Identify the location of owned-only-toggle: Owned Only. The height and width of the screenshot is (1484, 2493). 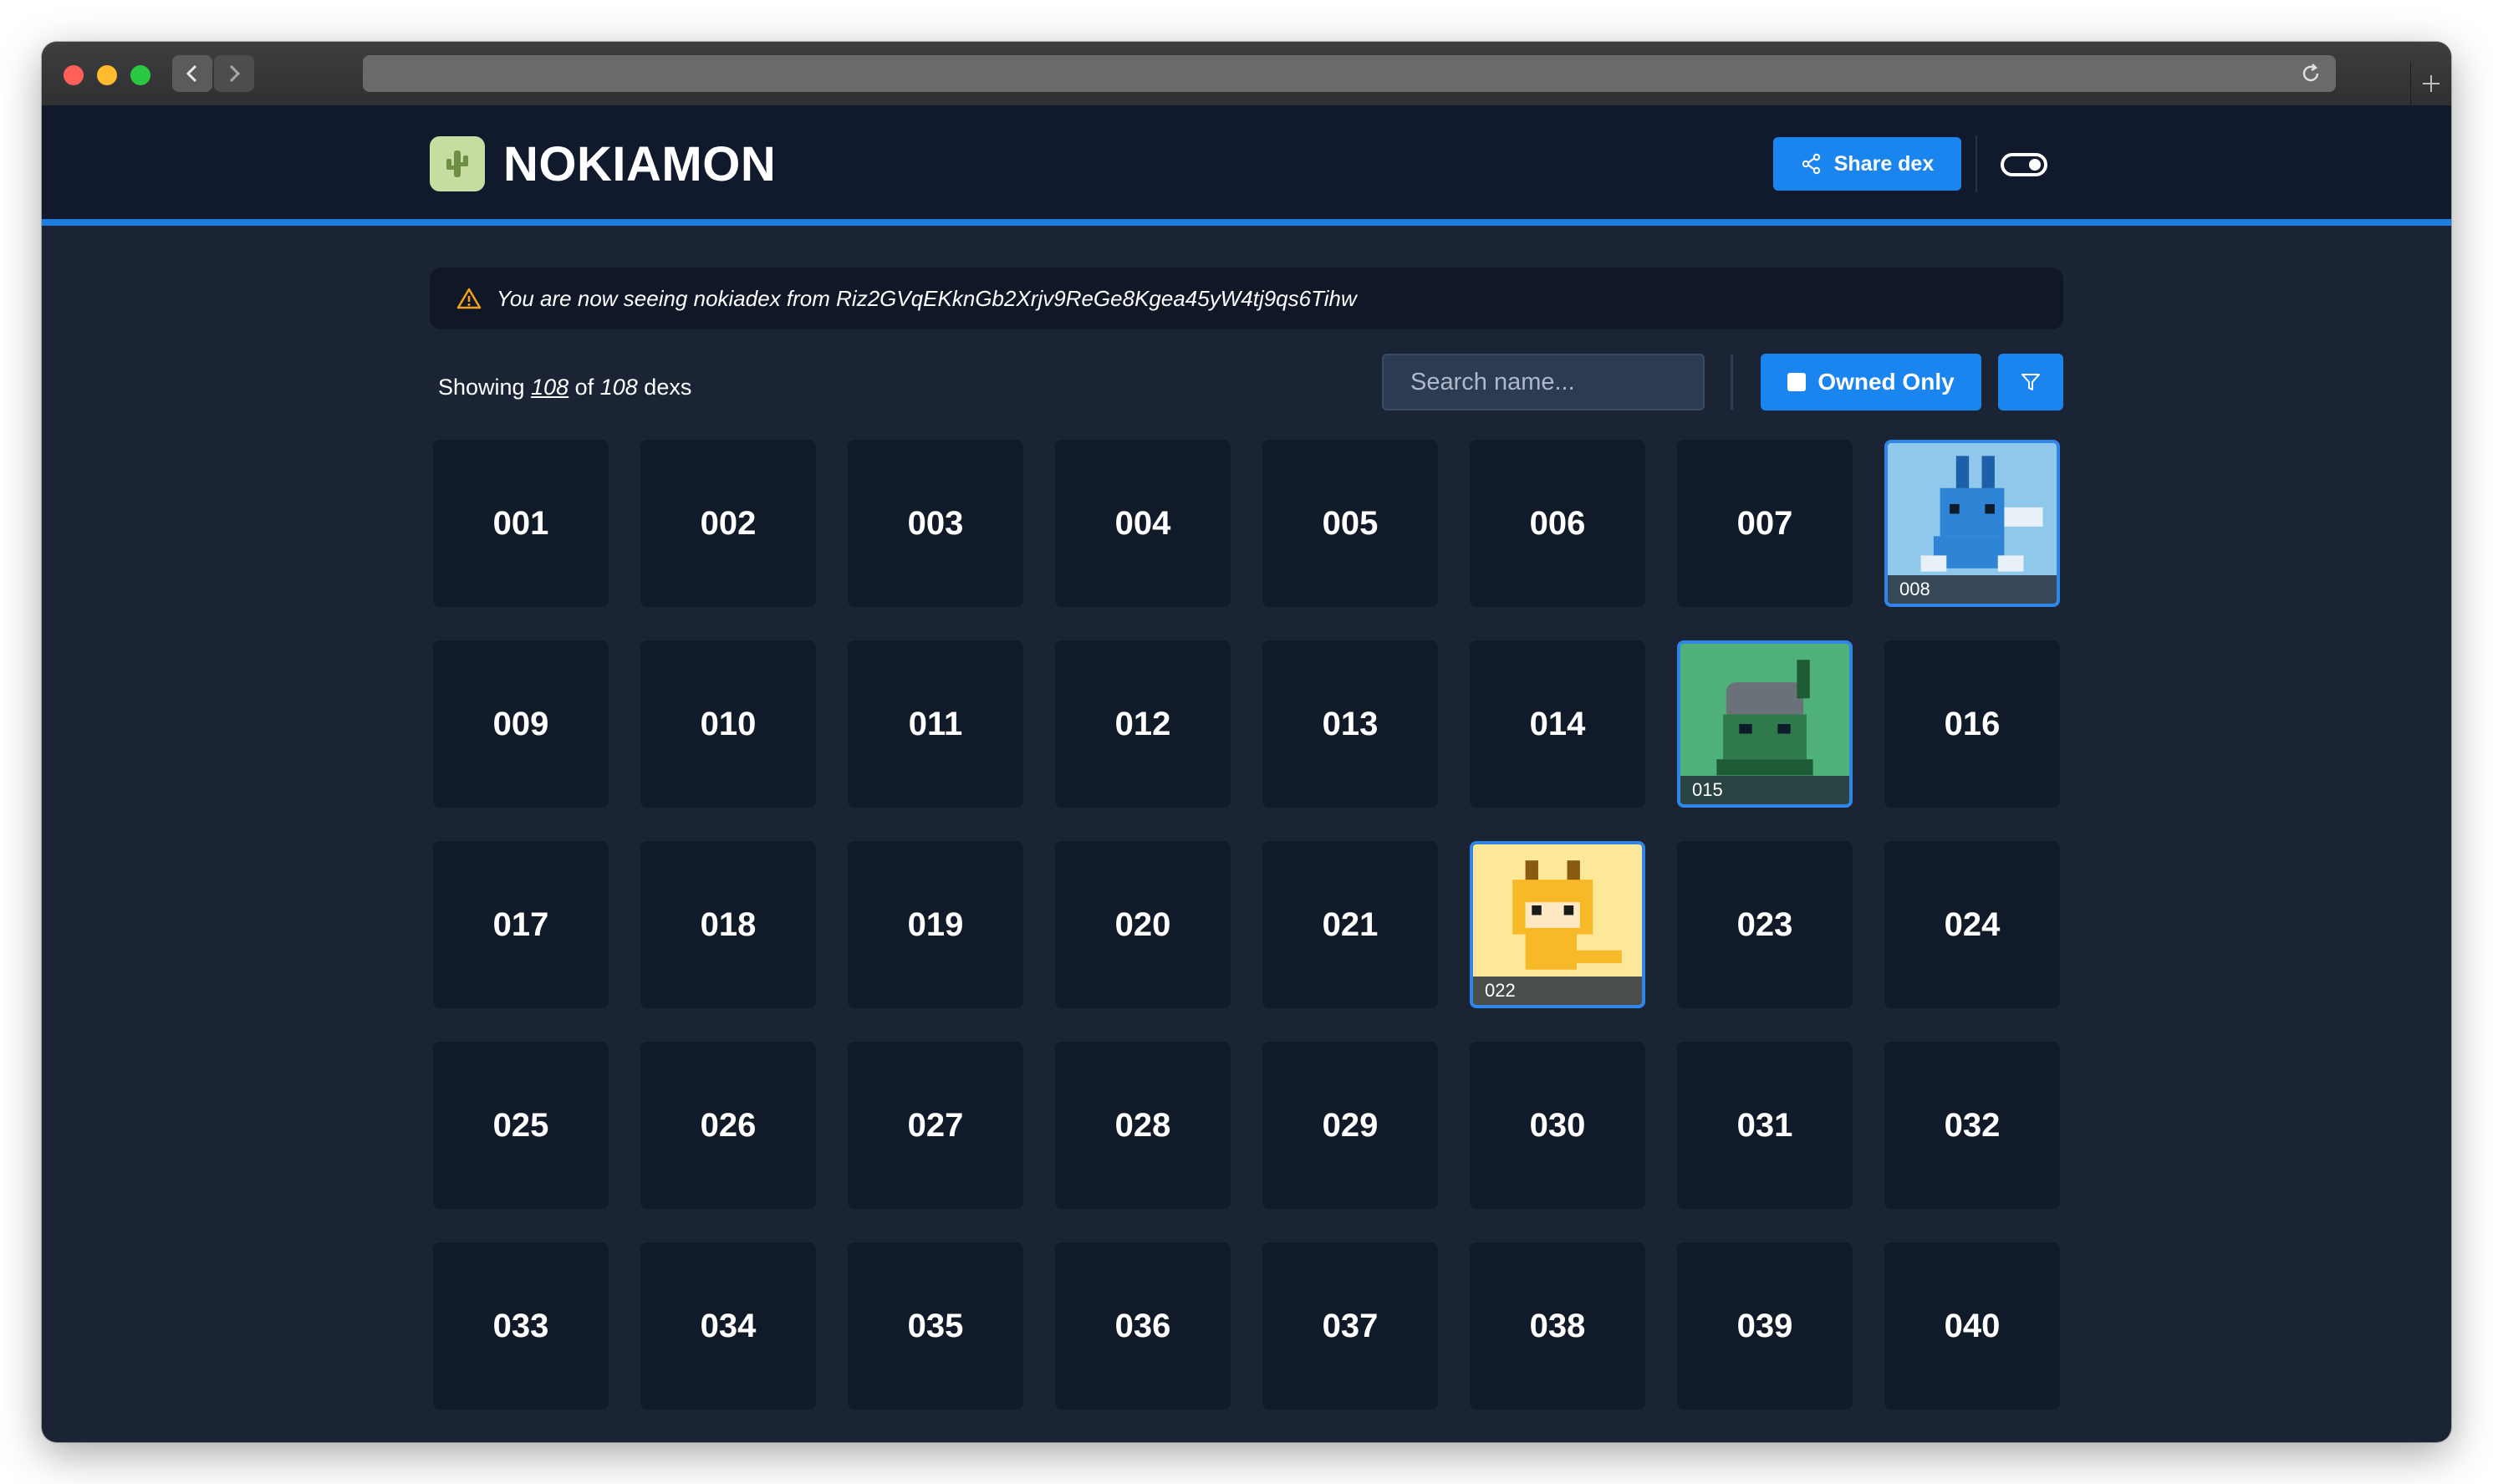
(1871, 382).